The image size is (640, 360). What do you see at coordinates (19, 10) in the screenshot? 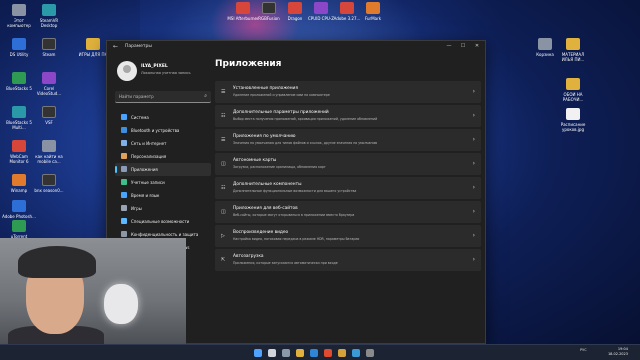
I see `computer-icon` at bounding box center [19, 10].